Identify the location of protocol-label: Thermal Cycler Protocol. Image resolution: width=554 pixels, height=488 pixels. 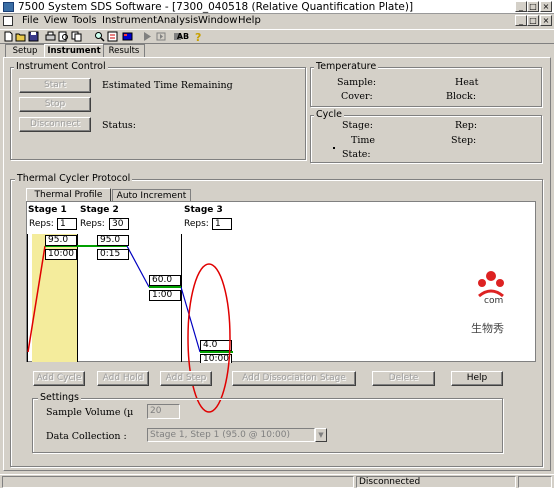
(74, 178).